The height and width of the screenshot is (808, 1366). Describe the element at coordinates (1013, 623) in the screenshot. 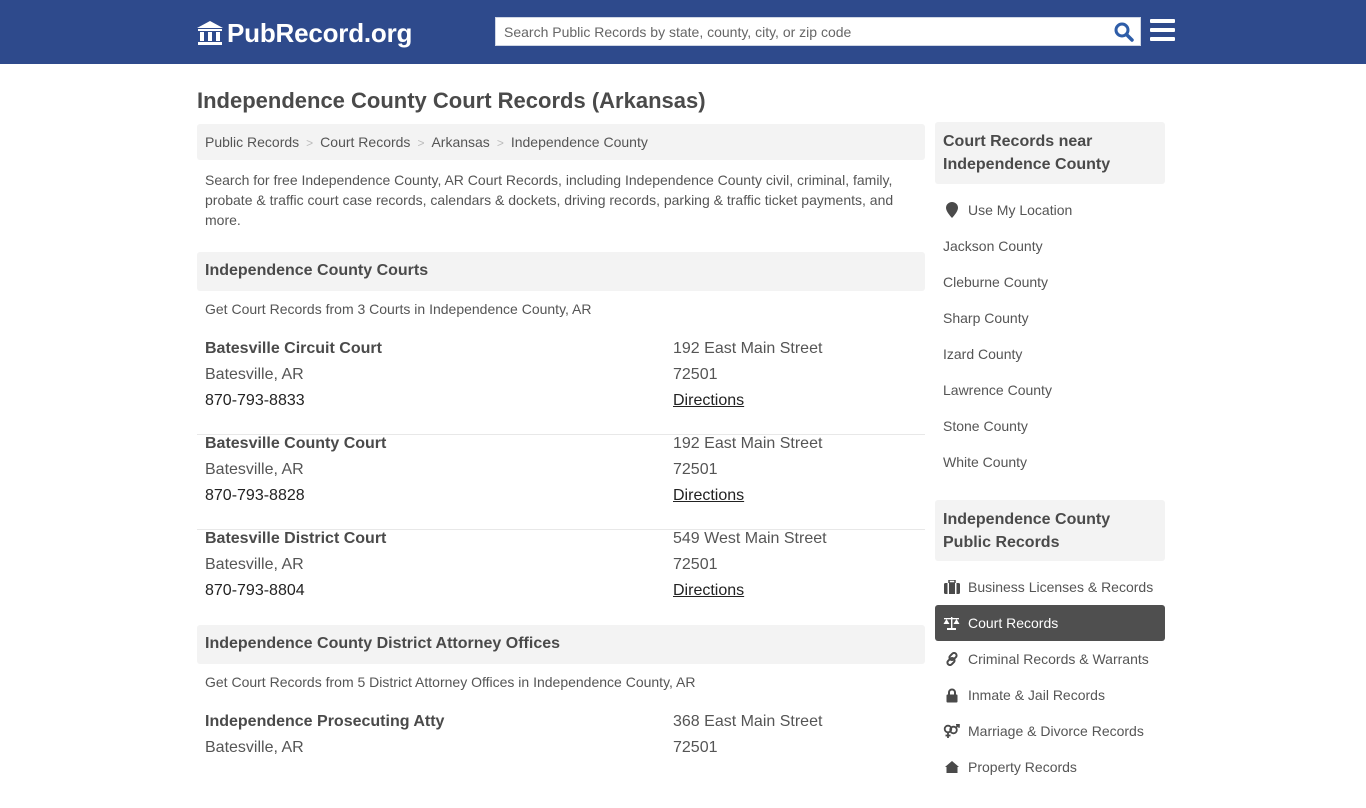

I see `sidebar-item-label: Court Records` at that location.